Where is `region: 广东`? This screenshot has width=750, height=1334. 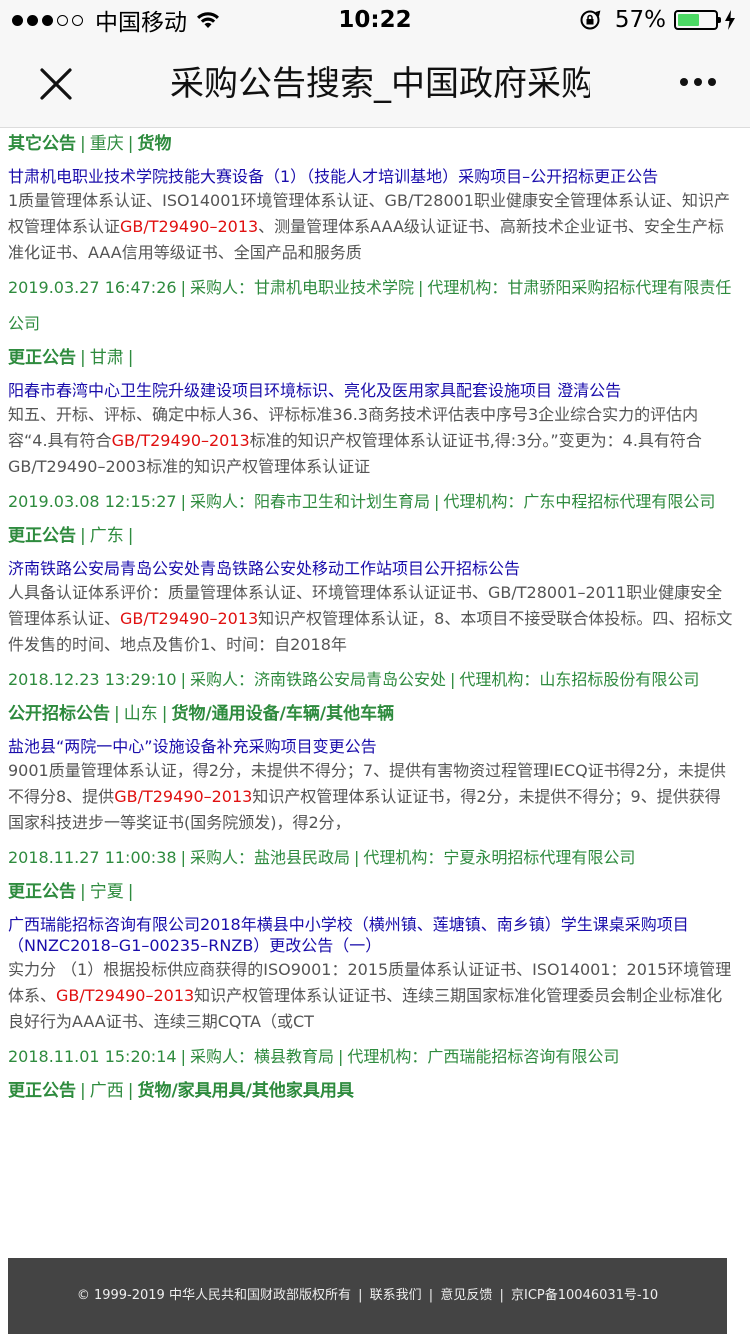 region: 广东 is located at coordinates (107, 536).